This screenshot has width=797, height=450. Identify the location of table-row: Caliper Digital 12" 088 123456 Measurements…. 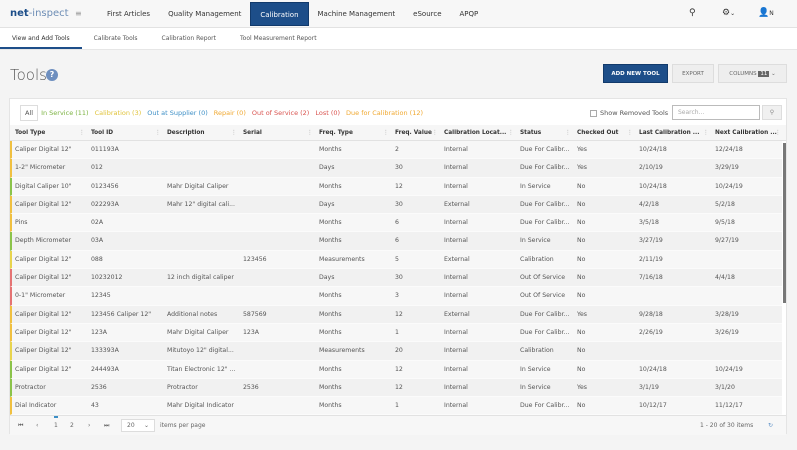
(396, 260).